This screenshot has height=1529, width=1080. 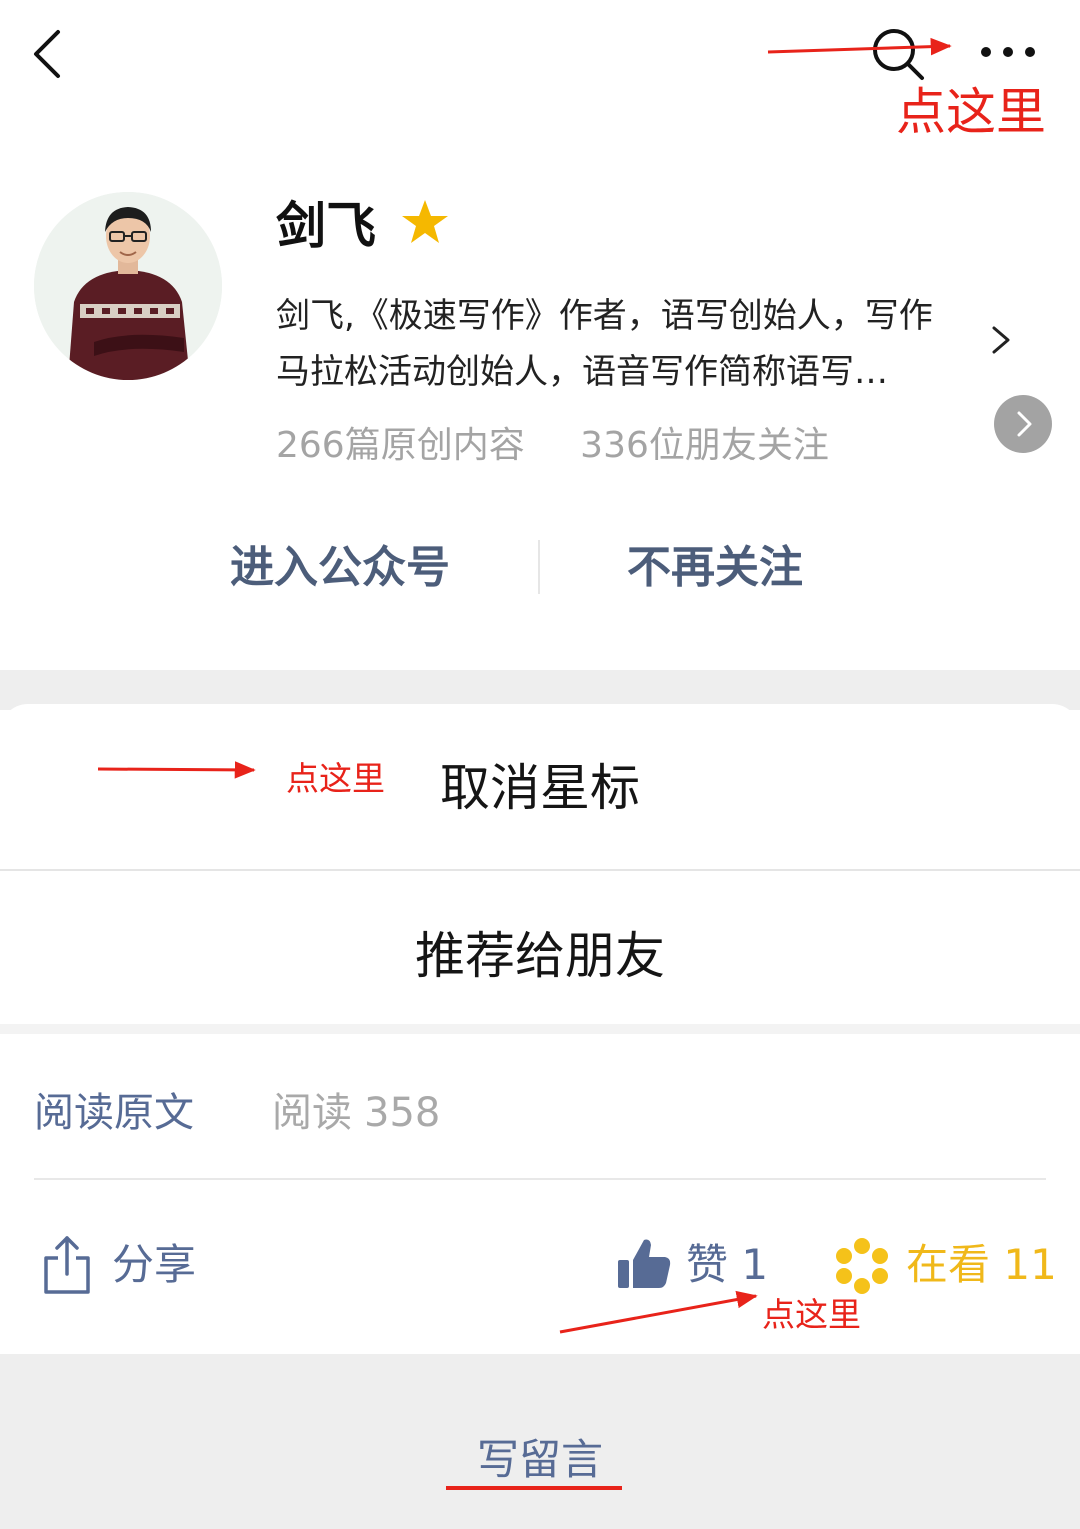 What do you see at coordinates (644, 1264) in the screenshot?
I see `thumbs-up-icon` at bounding box center [644, 1264].